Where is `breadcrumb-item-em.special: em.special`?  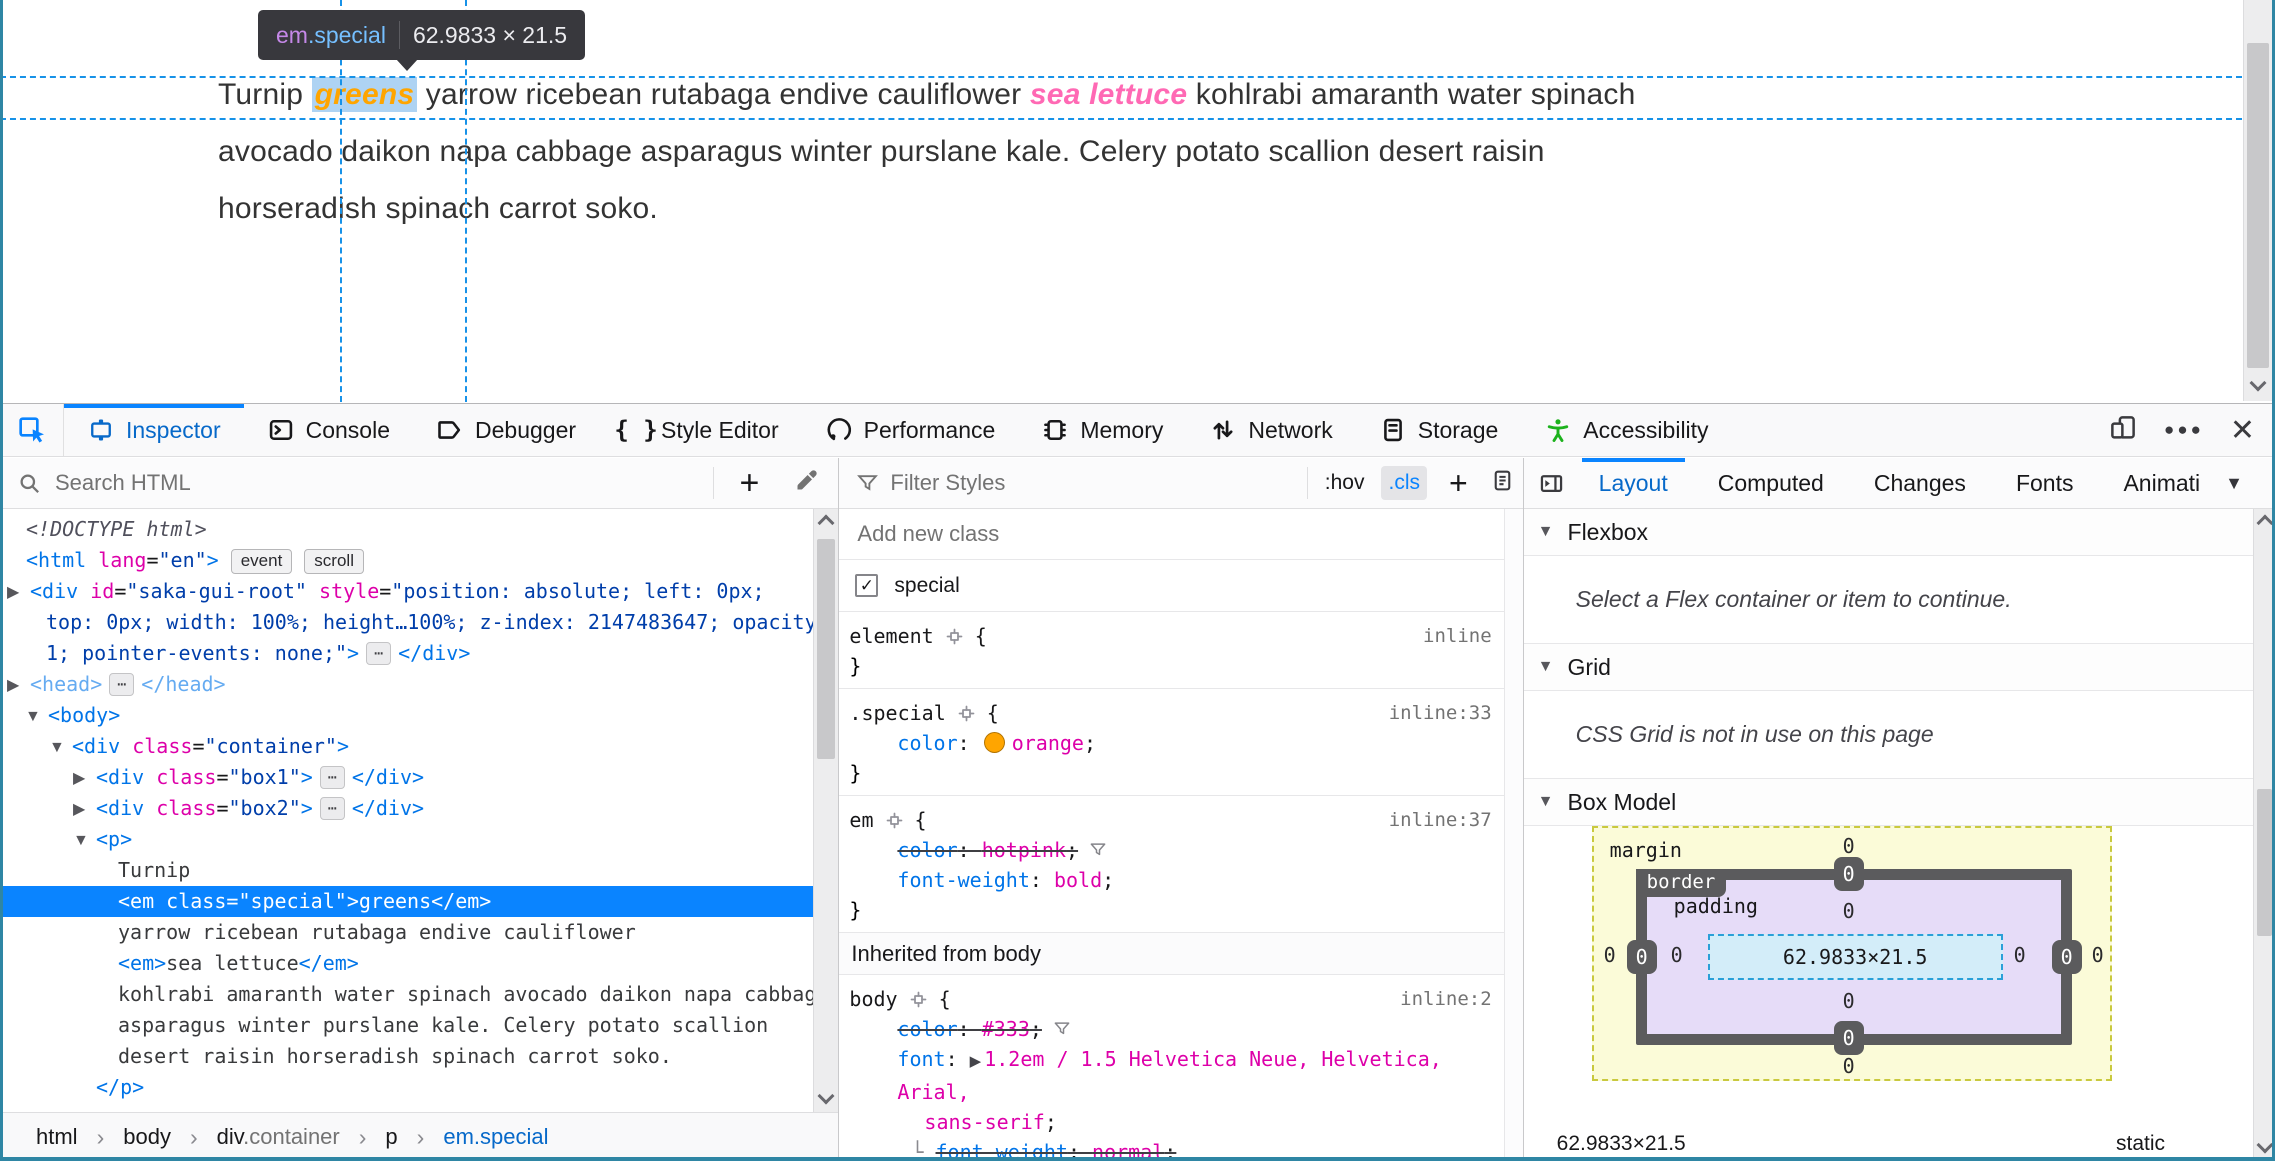 breadcrumb-item-em.special: em.special is located at coordinates (495, 1137).